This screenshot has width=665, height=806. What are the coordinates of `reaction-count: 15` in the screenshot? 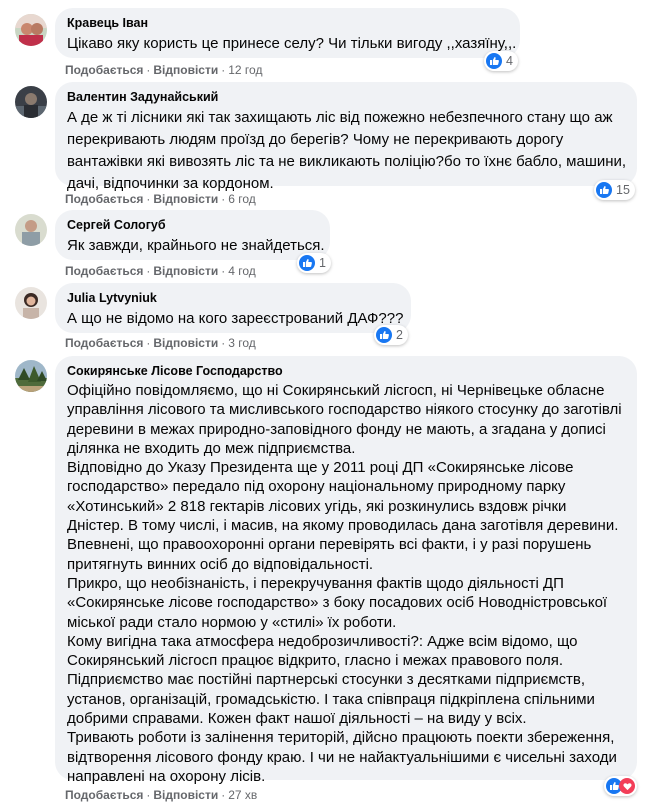 It's located at (614, 190).